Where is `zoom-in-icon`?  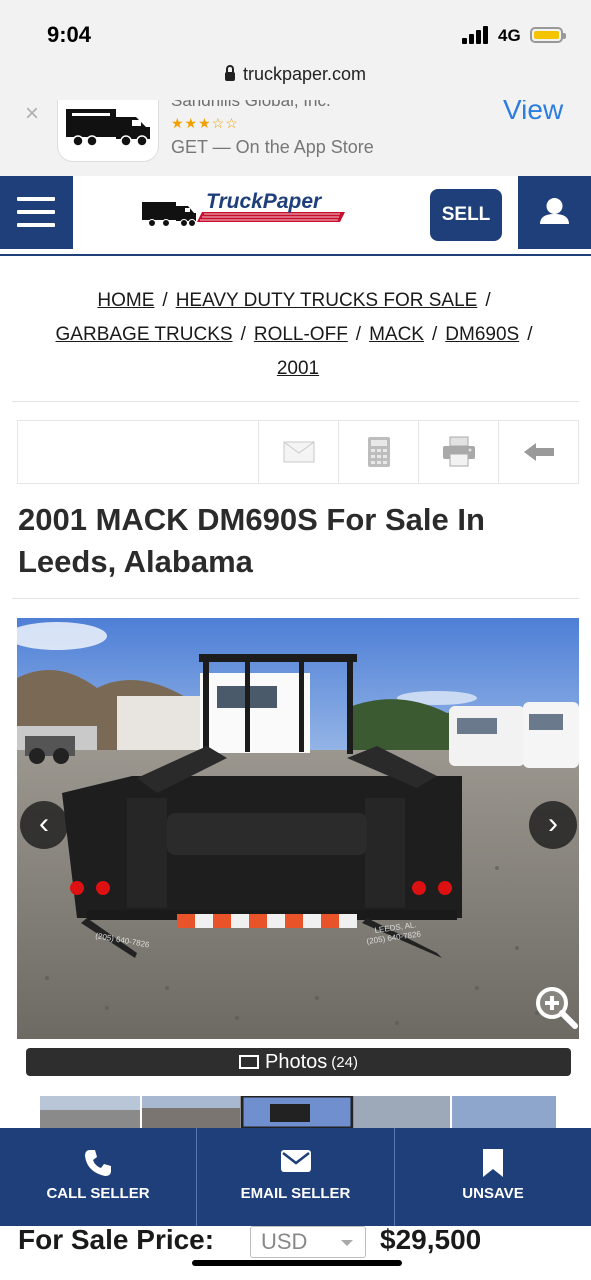 zoom-in-icon is located at coordinates (557, 1008).